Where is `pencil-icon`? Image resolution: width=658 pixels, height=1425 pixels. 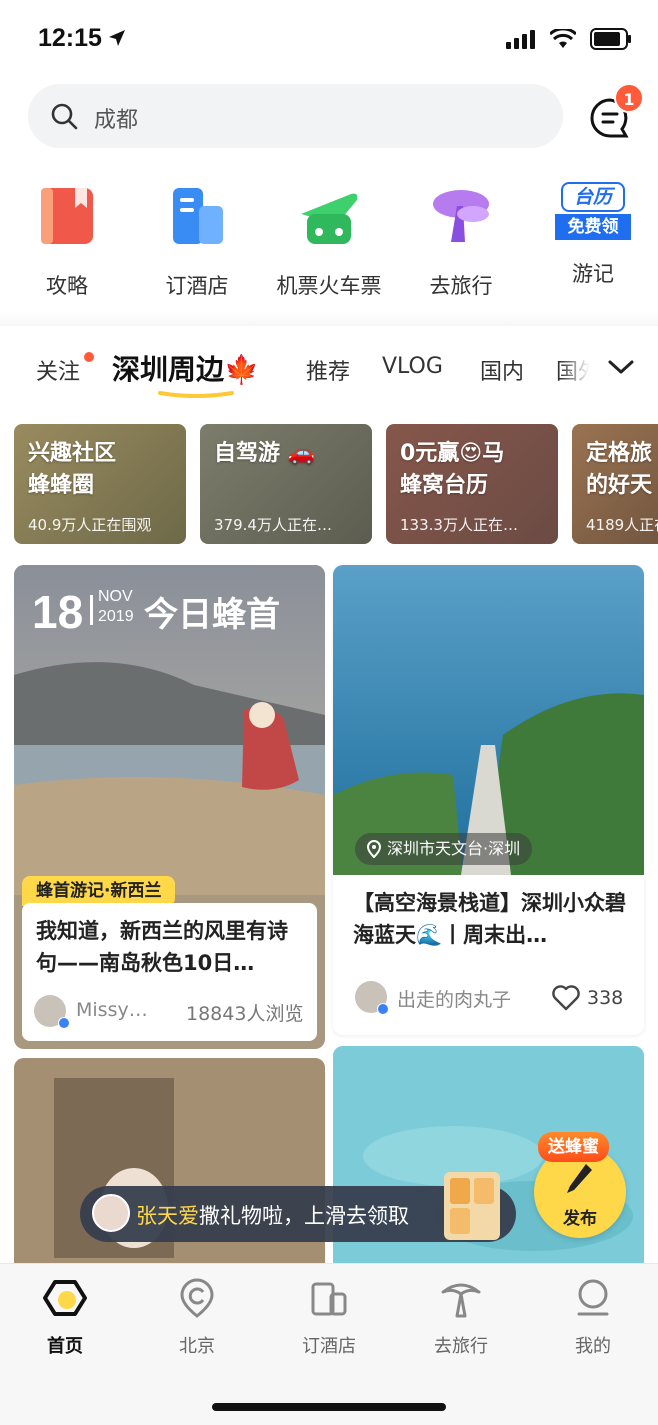 pencil-icon is located at coordinates (579, 1178).